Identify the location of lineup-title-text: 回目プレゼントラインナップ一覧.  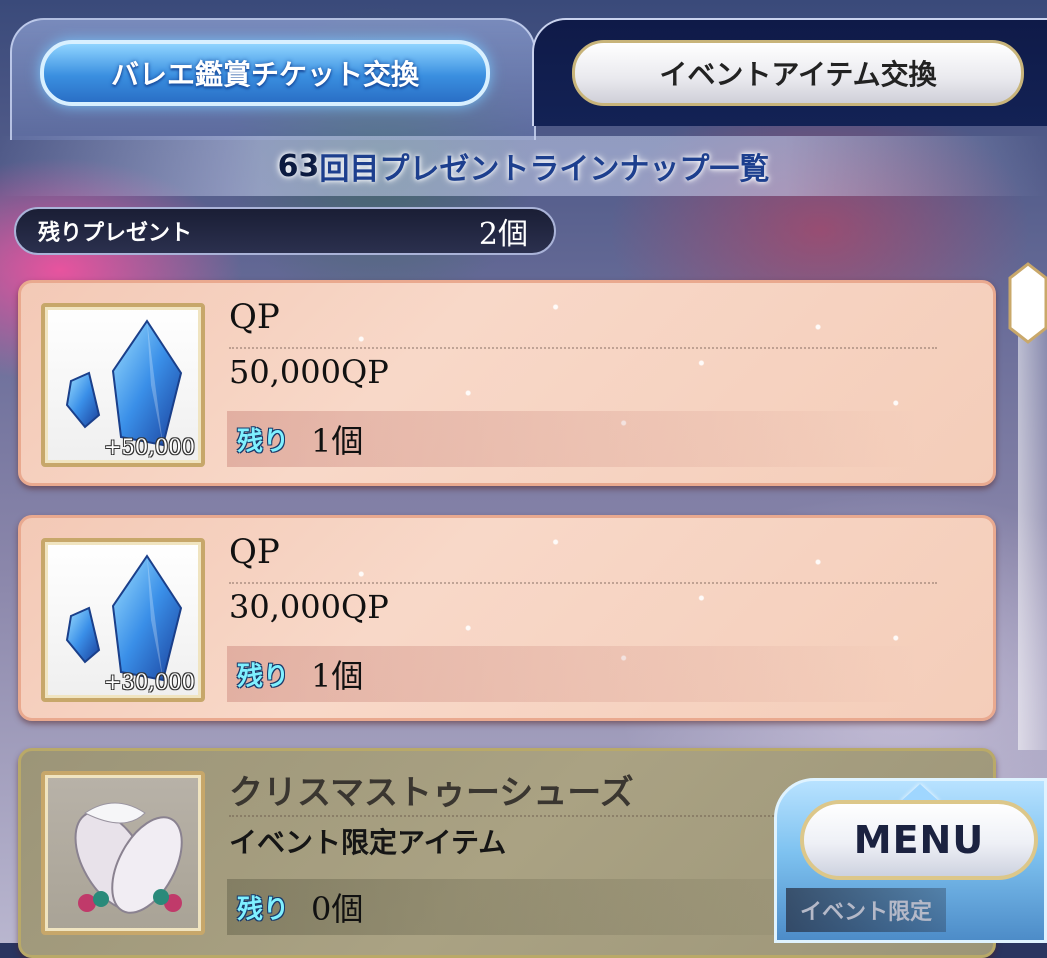
(544, 169).